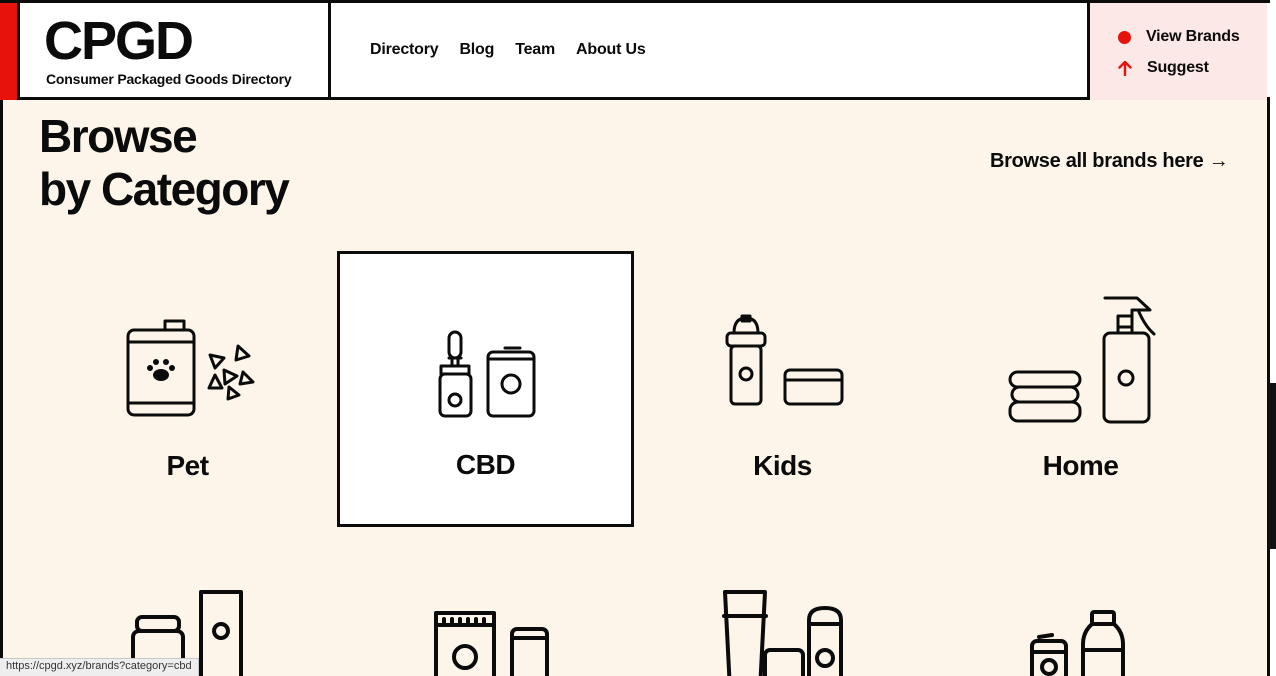 Image resolution: width=1276 pixels, height=676 pixels. Describe the element at coordinates (782, 633) in the screenshot. I see `beauty-products-icon` at that location.